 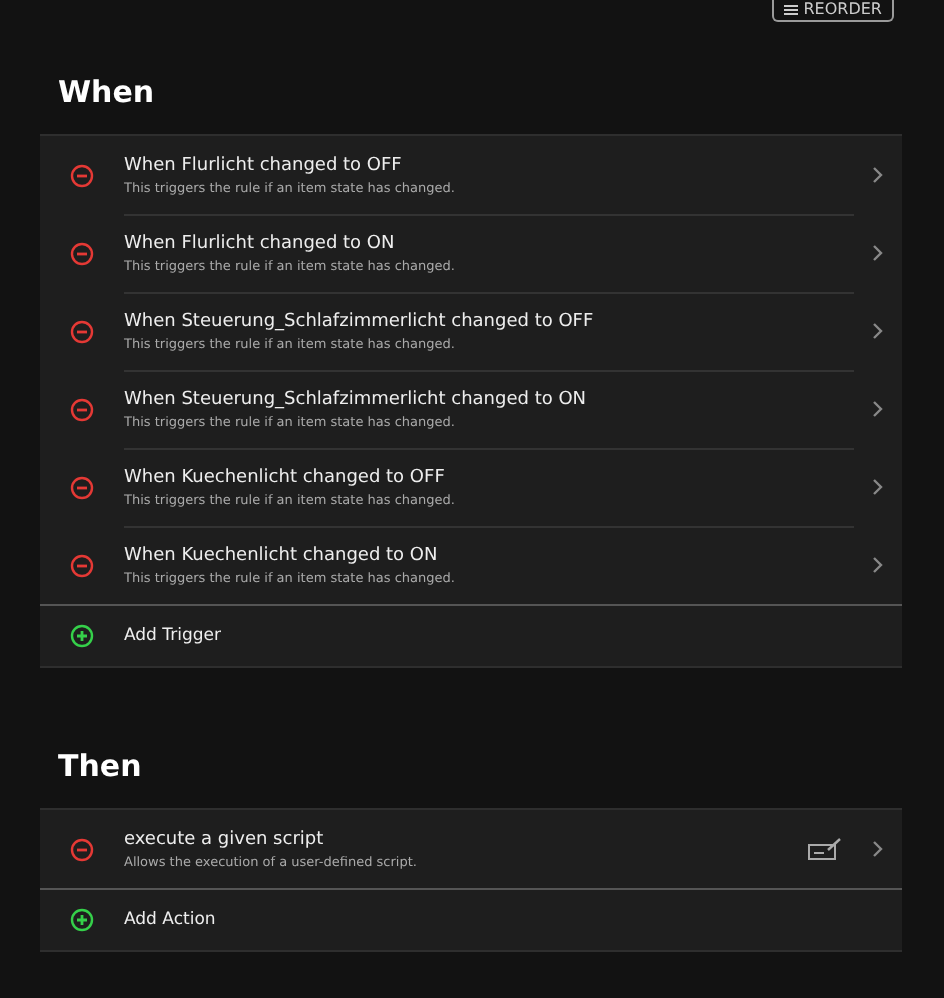 What do you see at coordinates (471, 919) in the screenshot?
I see `add-button: Add Action` at bounding box center [471, 919].